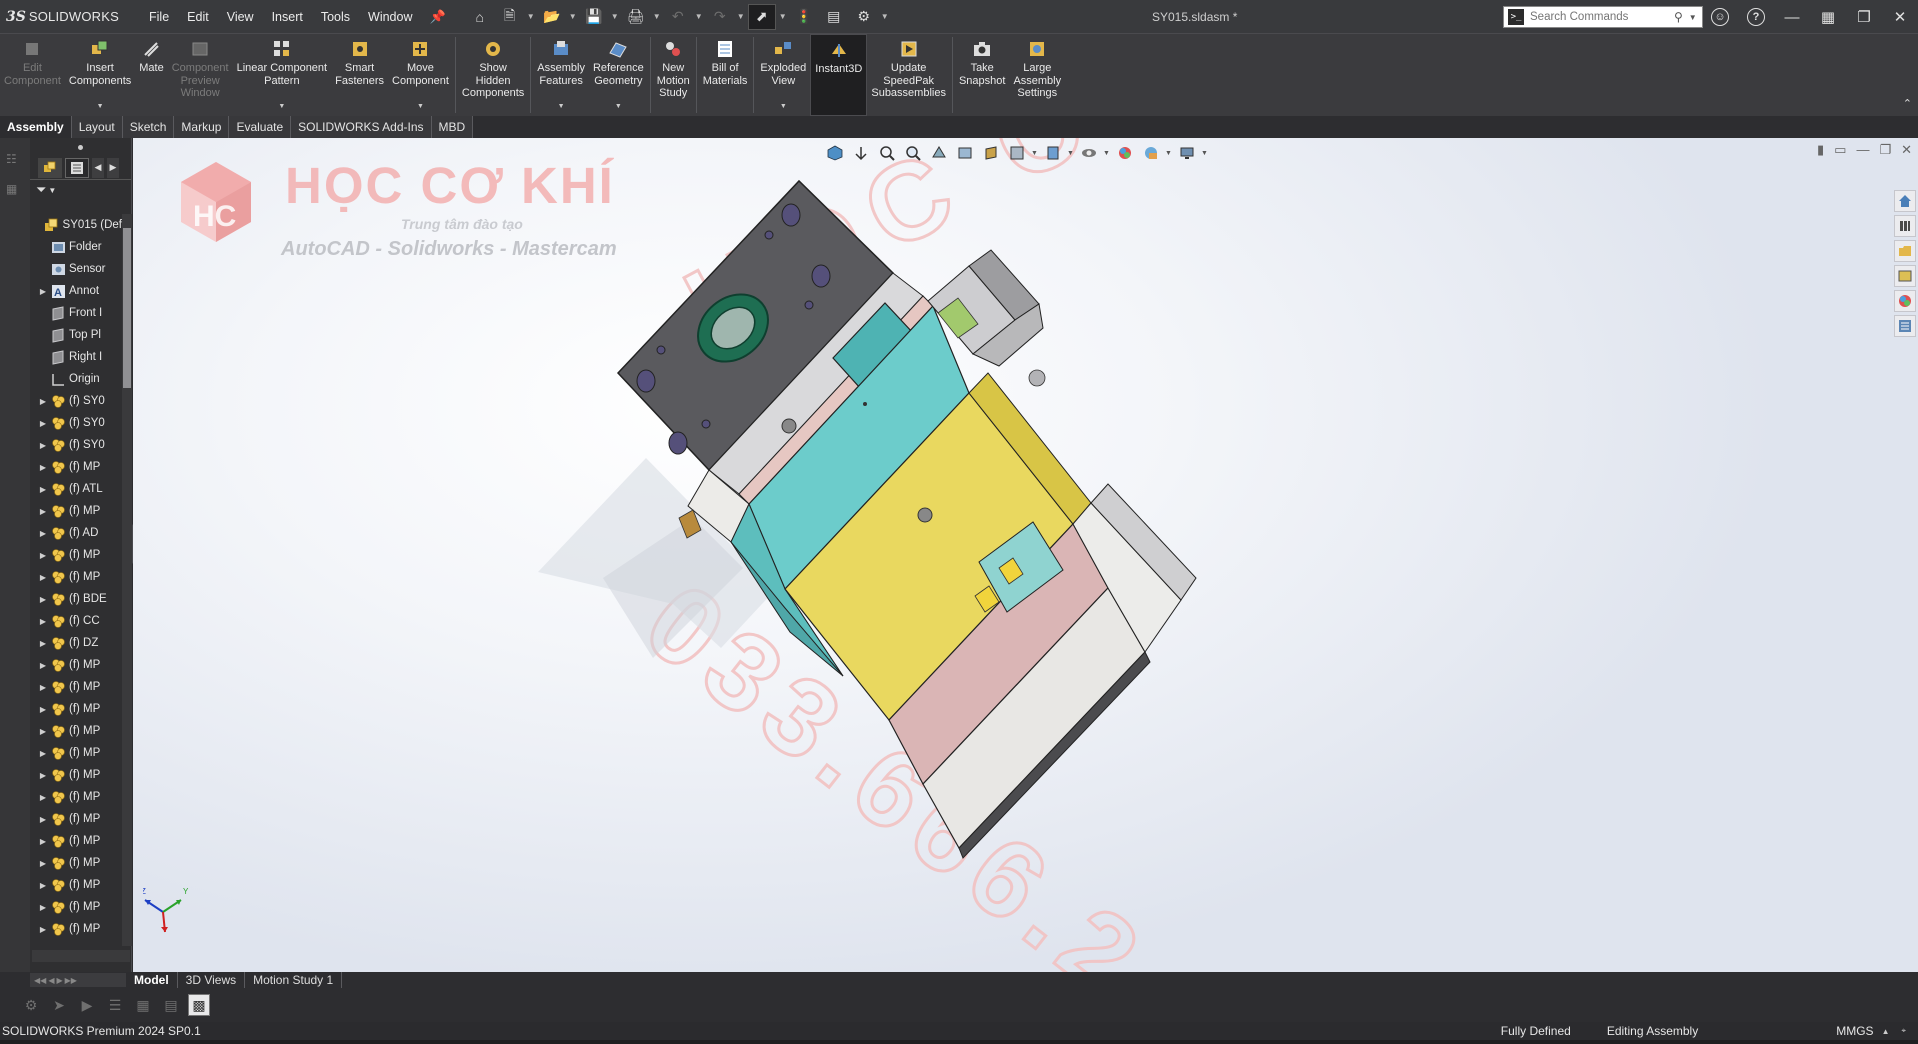  I want to click on tree-item: Top Pl, so click(76, 335).